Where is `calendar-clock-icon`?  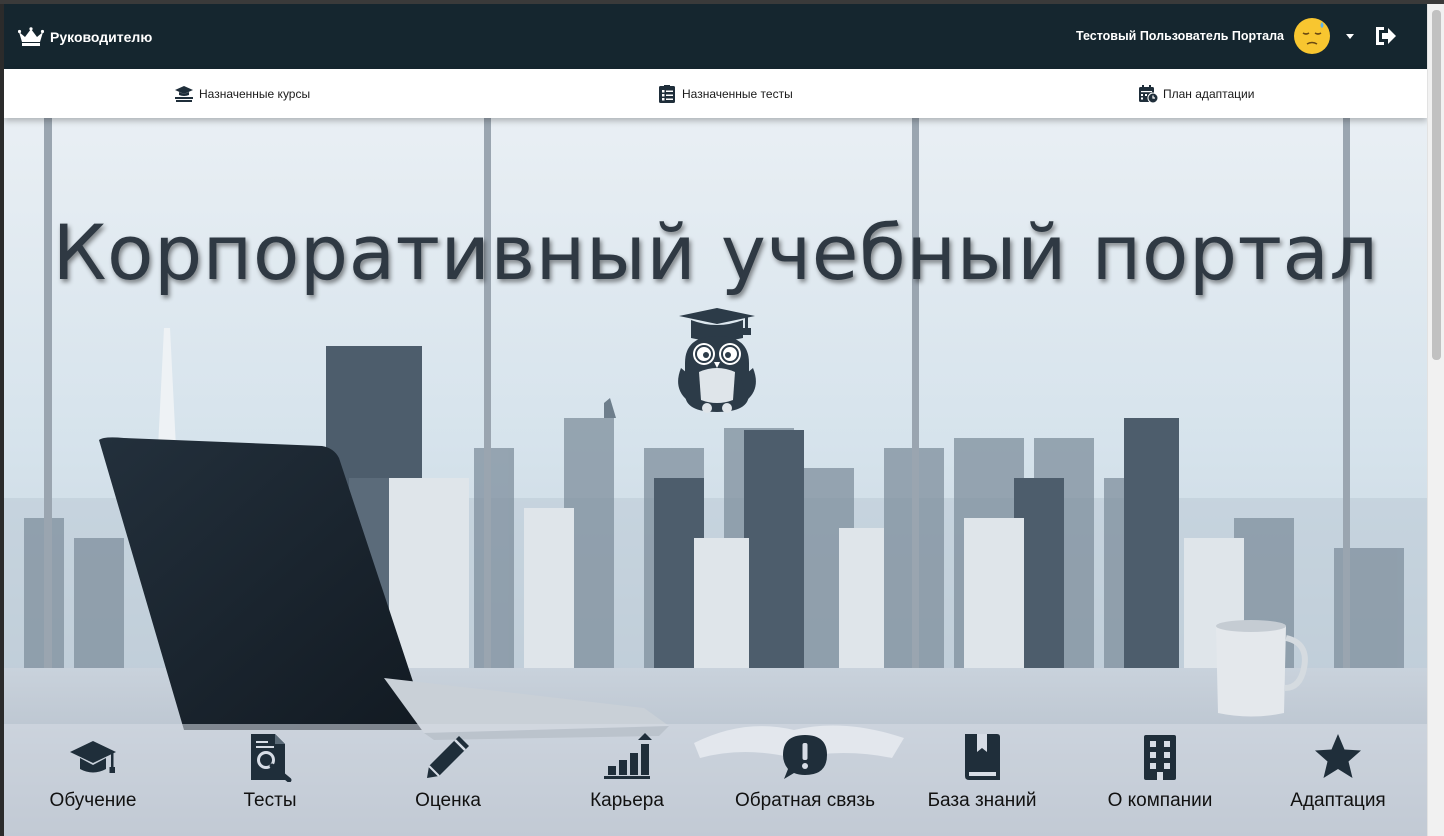 calendar-clock-icon is located at coordinates (1148, 94).